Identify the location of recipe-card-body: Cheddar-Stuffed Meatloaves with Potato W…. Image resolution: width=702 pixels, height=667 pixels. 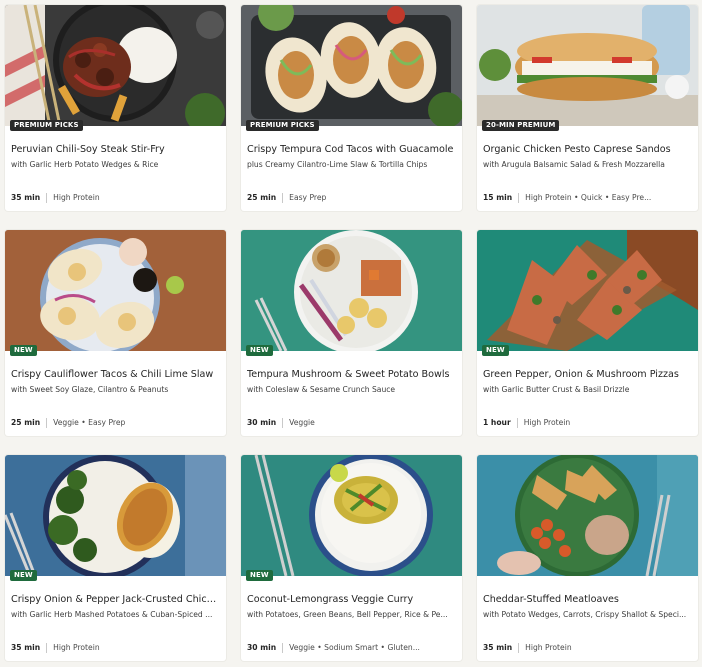
(587, 618).